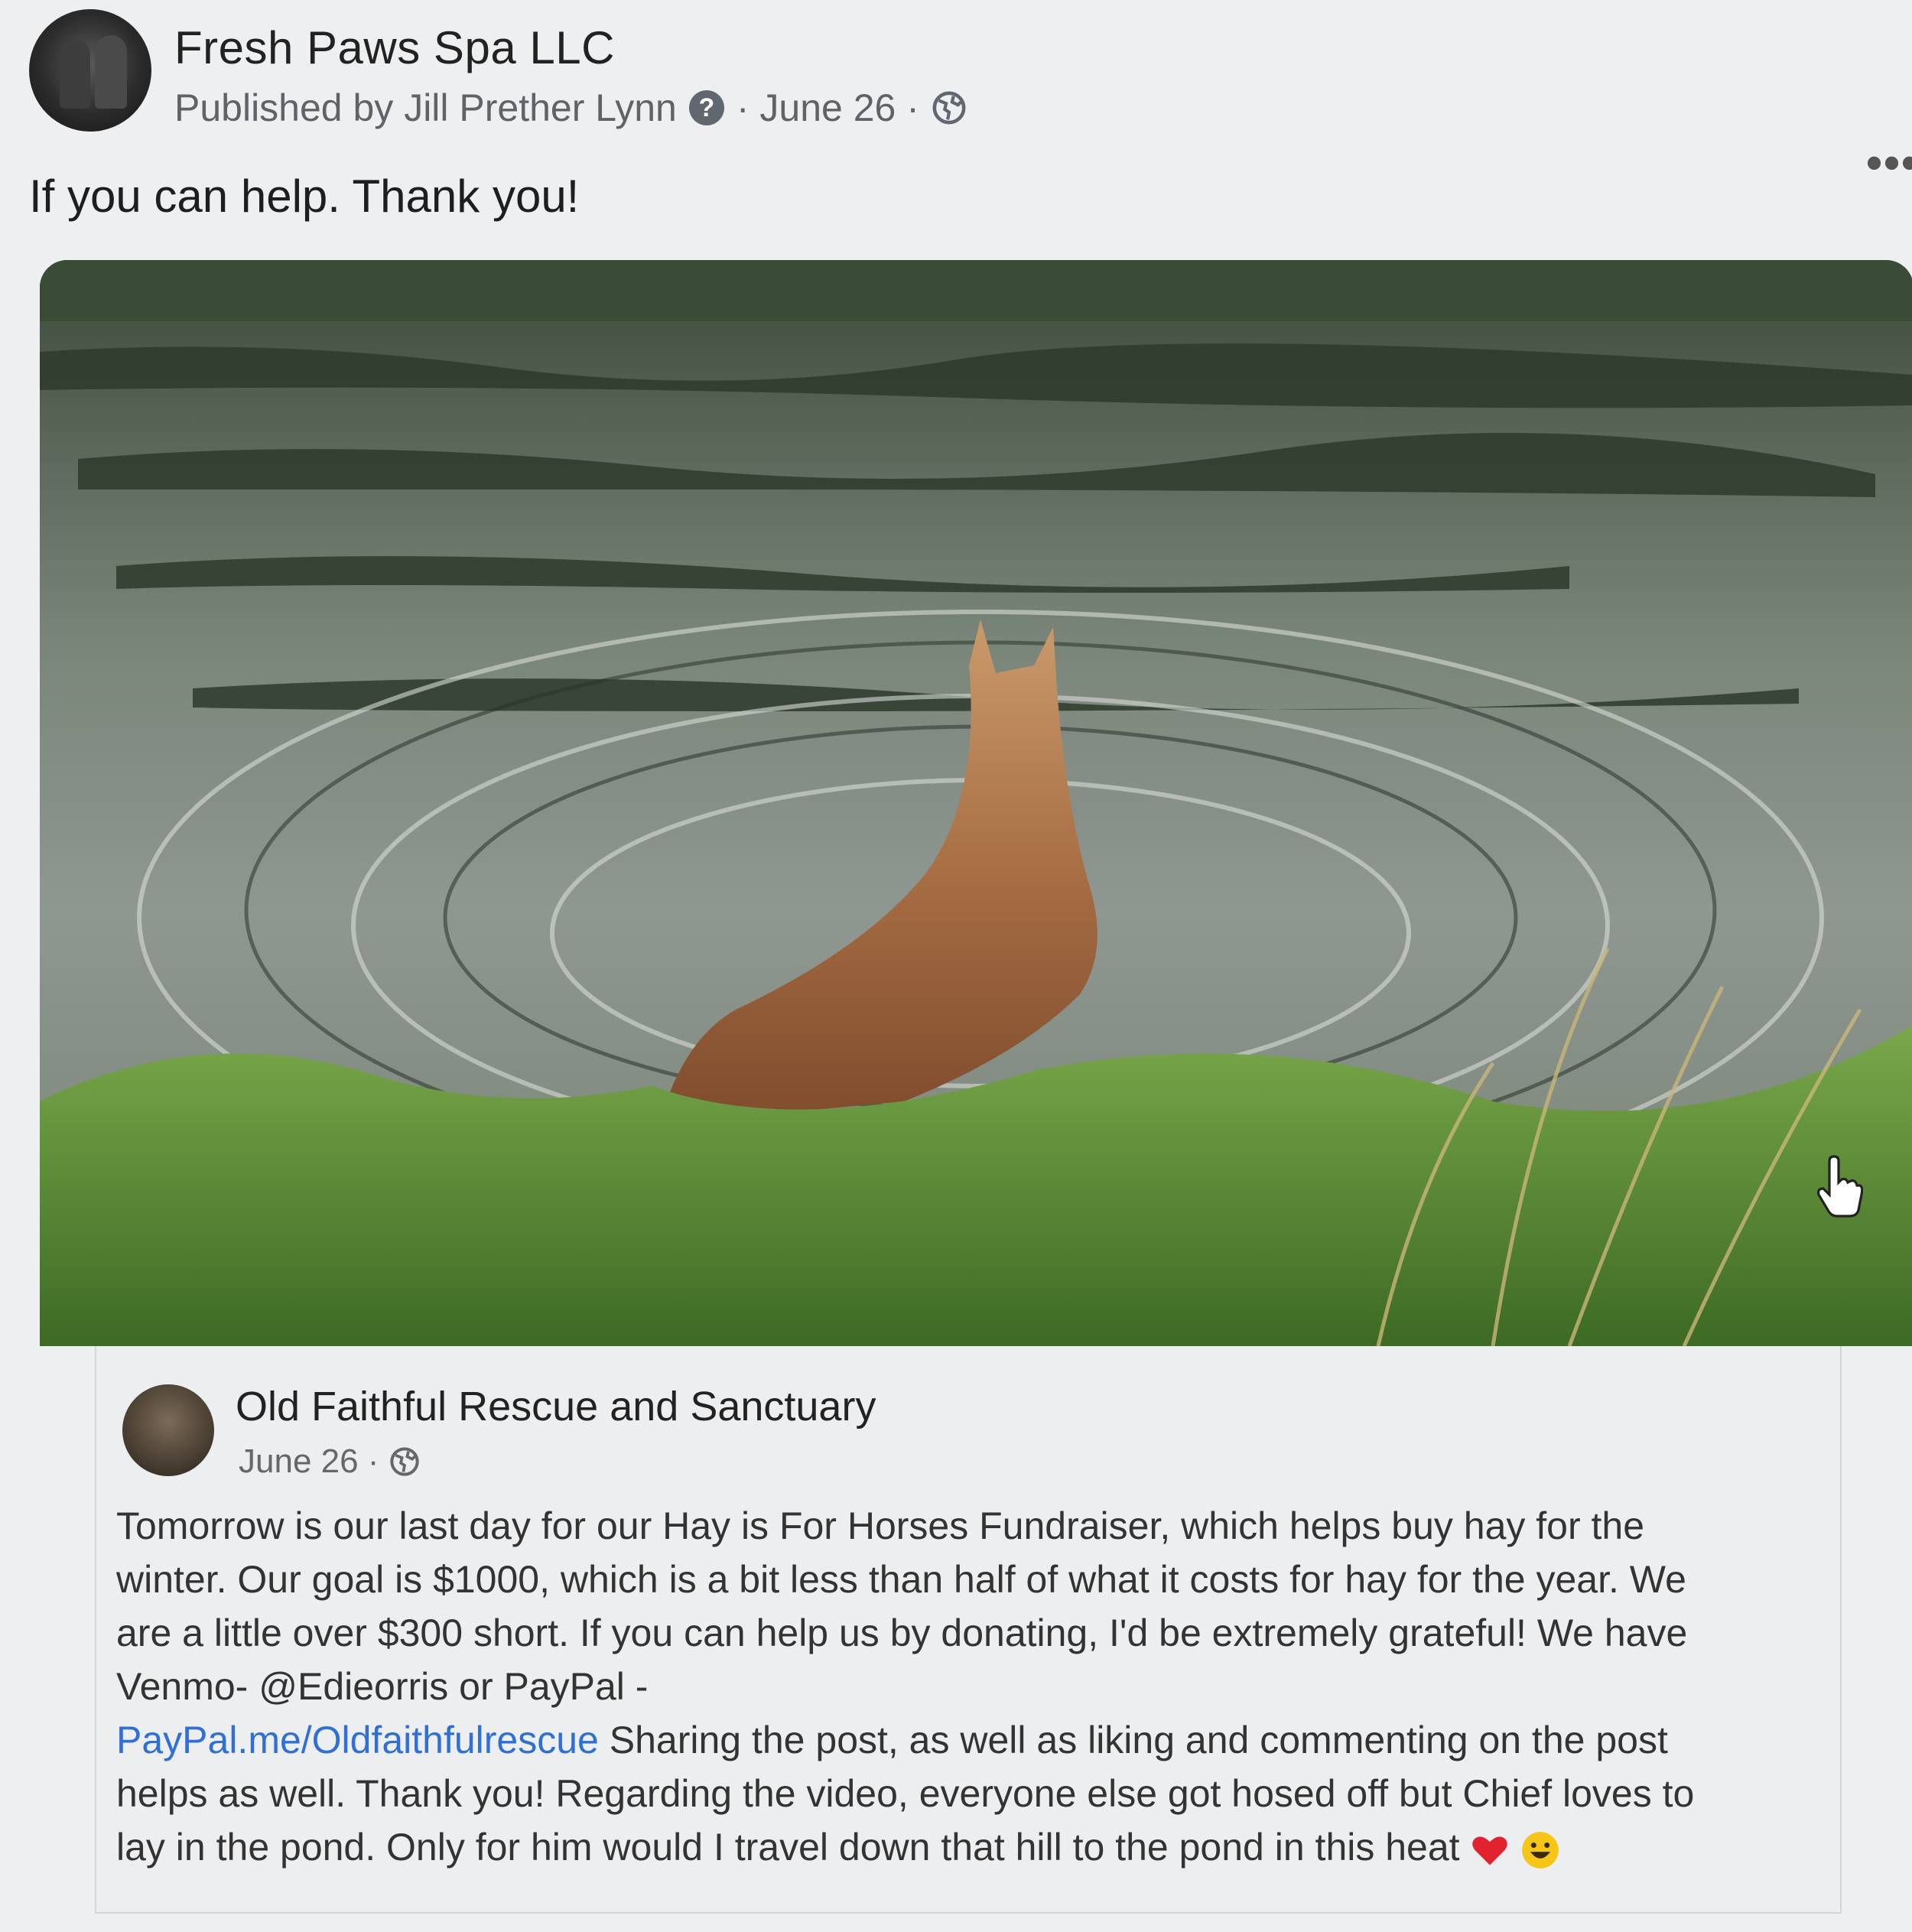 The width and height of the screenshot is (1912, 1932). What do you see at coordinates (1541, 1850) in the screenshot?
I see `smile-emoji-icon` at bounding box center [1541, 1850].